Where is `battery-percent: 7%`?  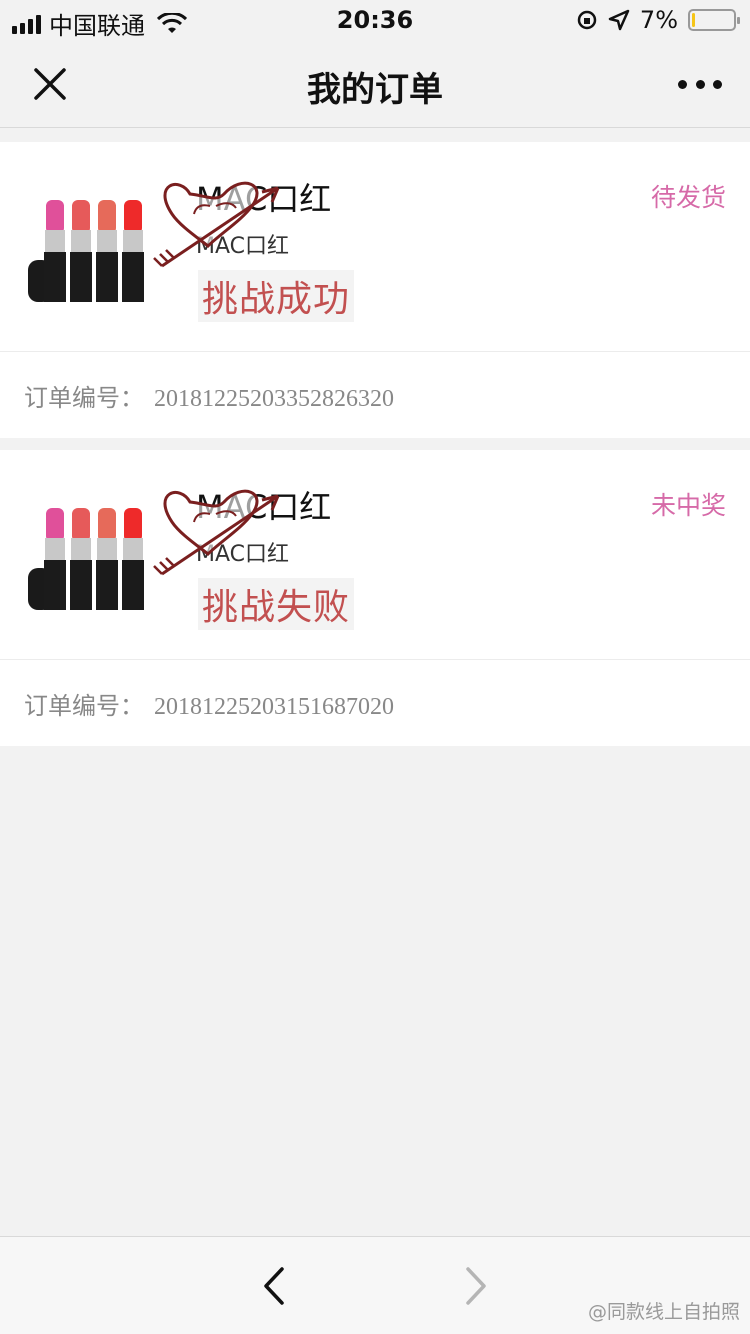
battery-percent: 7% is located at coordinates (658, 20).